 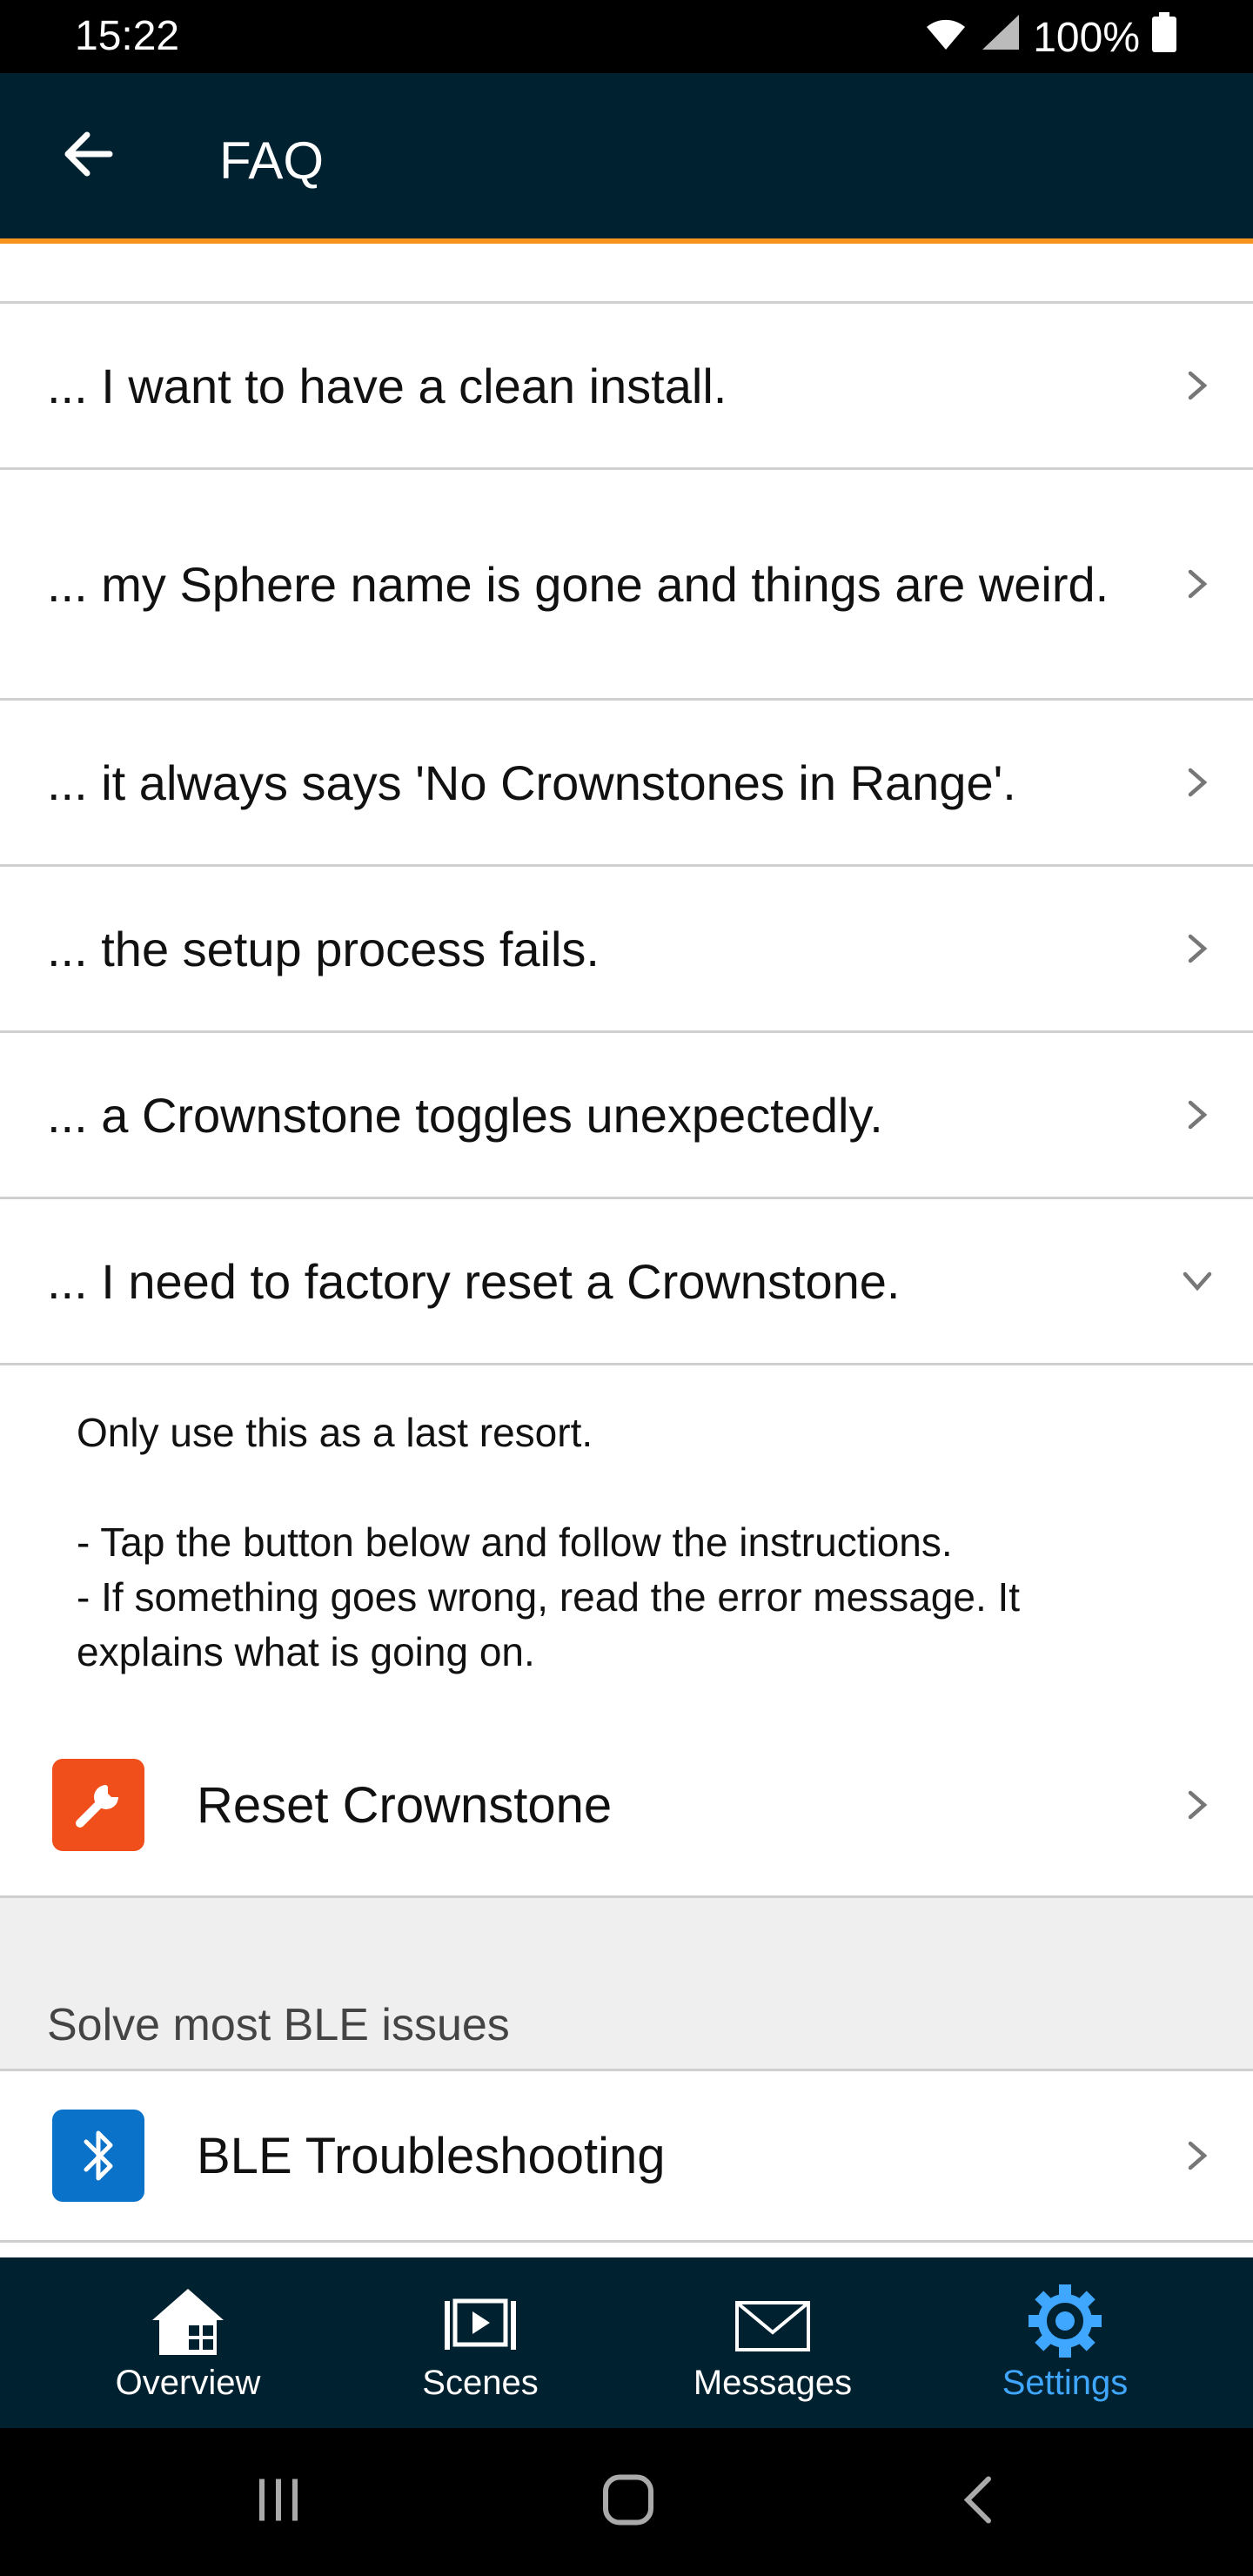 I want to click on reset-crownstone-button: Reset Crownstone, so click(x=626, y=1806).